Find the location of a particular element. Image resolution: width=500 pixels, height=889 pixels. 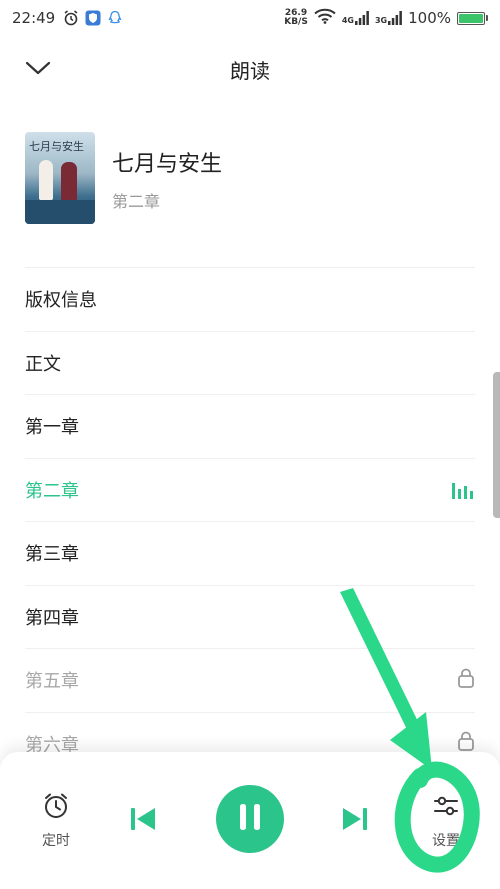

network-speed: 26.9 KB/S is located at coordinates (296, 17).